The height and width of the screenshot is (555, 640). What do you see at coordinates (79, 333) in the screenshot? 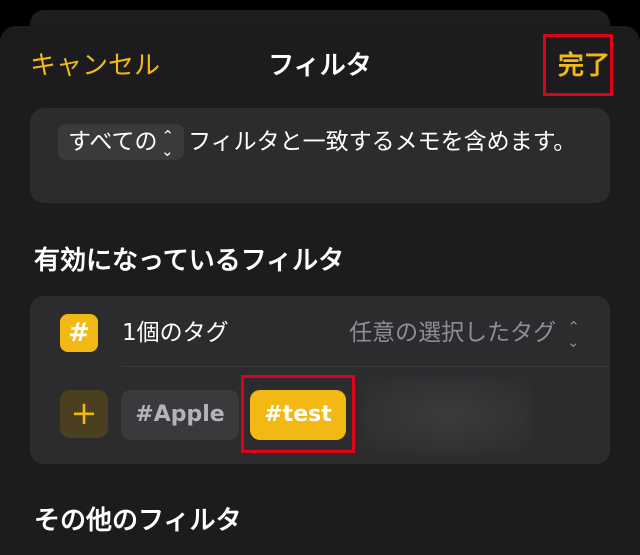
I see `hashtag-icon: #` at bounding box center [79, 333].